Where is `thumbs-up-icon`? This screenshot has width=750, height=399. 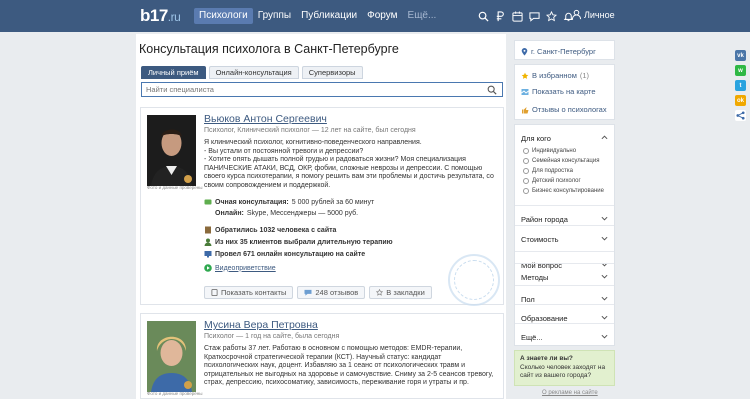 thumbs-up-icon is located at coordinates (525, 110).